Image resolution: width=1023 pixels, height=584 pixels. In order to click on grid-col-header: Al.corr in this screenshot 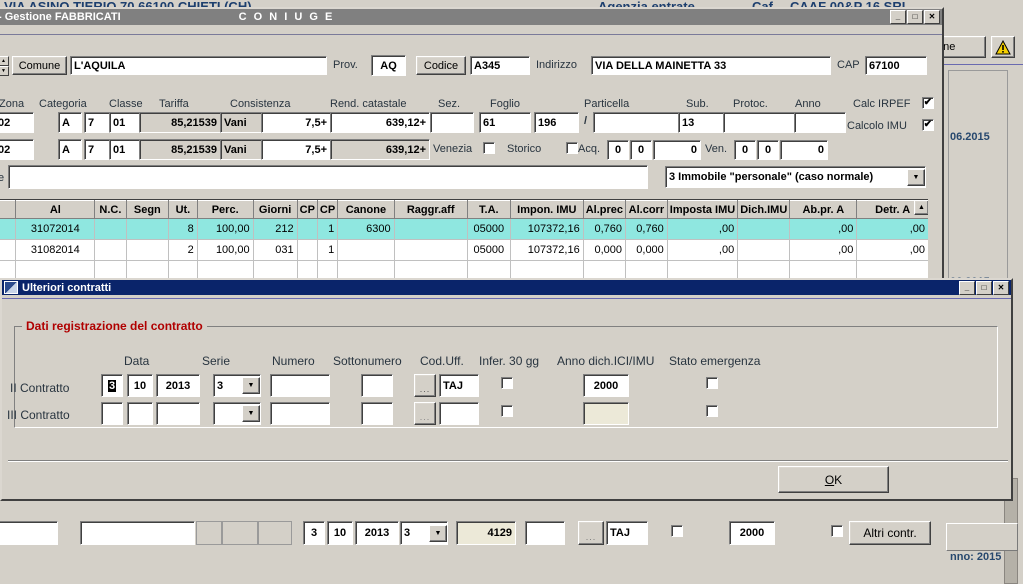, I will do `click(646, 209)`.